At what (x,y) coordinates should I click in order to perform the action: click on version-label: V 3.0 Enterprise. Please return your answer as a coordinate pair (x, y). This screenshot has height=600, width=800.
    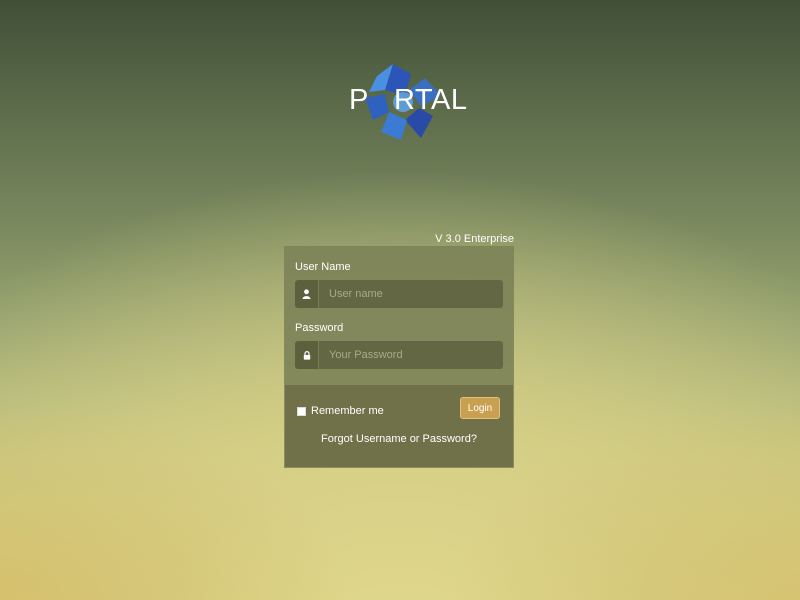
    Looking at the image, I should click on (474, 239).